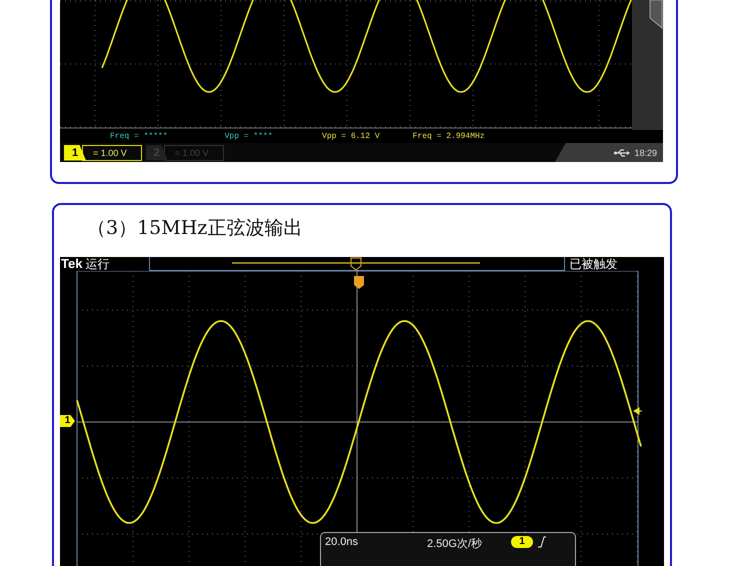 The height and width of the screenshot is (566, 750). I want to click on trigger-level-marker, so click(638, 410).